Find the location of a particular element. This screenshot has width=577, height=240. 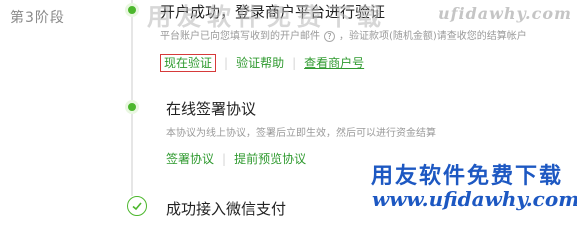

timeline-line is located at coordinates (132, 98).